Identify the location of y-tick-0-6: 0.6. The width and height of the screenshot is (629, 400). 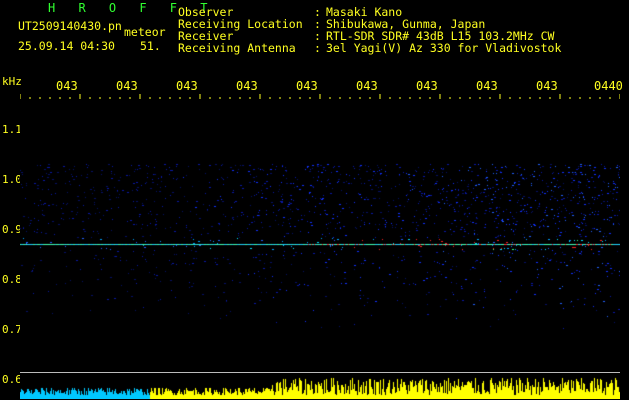
(12, 379).